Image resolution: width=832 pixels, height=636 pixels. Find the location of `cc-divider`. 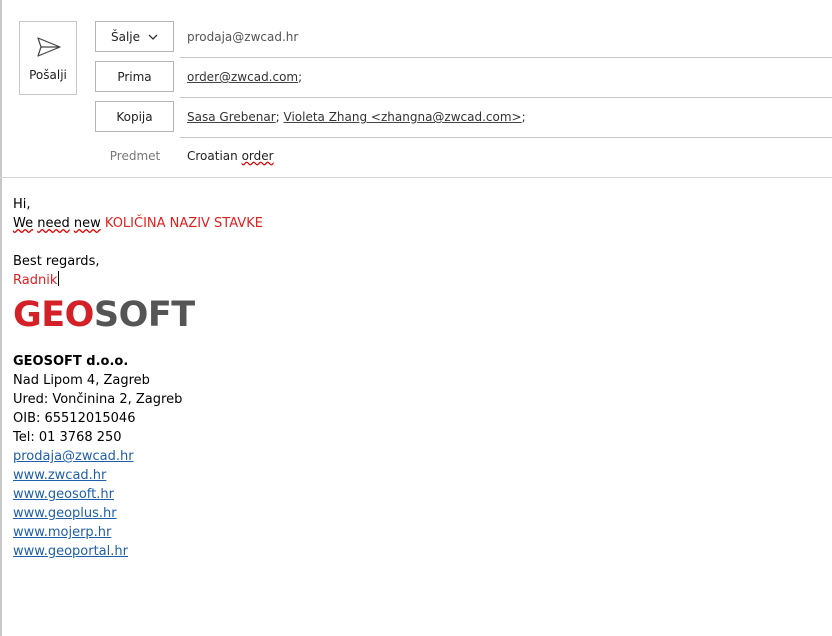

cc-divider is located at coordinates (506, 137).